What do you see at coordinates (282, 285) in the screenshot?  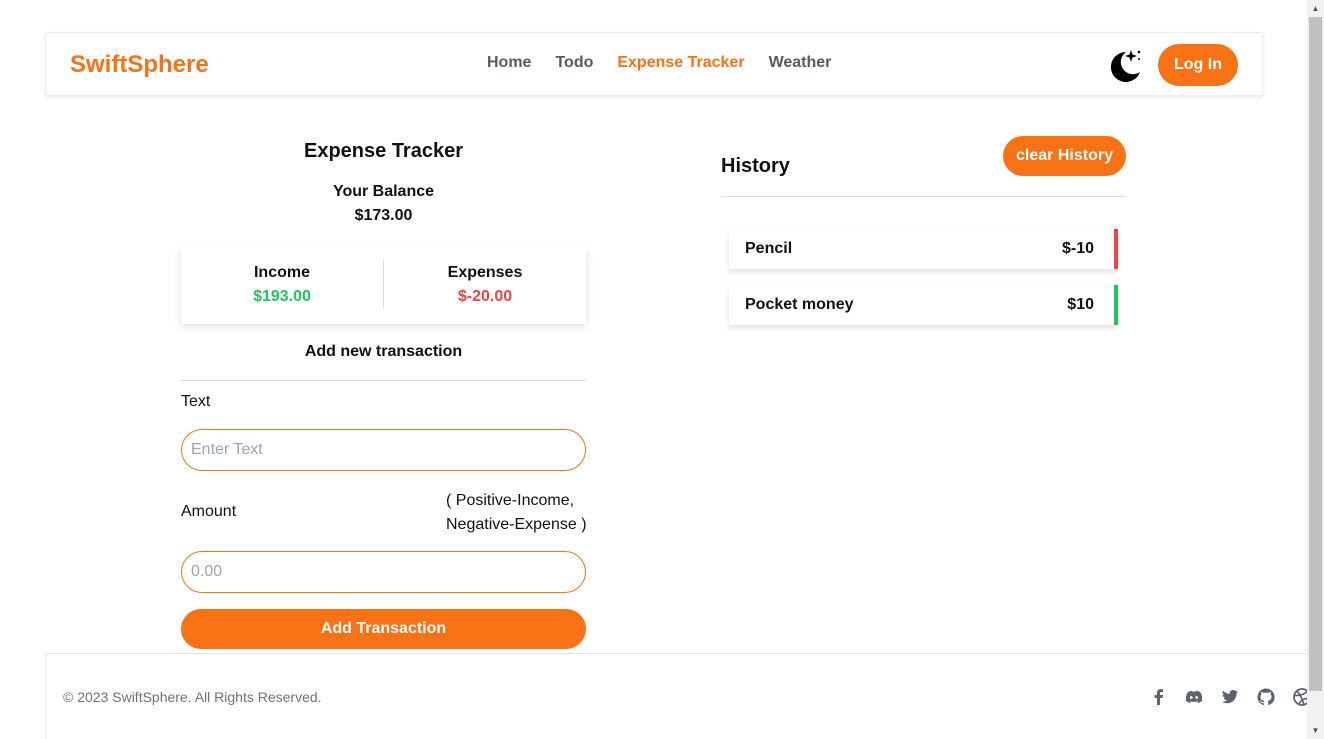 I see `income-summary: Income $193.00` at bounding box center [282, 285].